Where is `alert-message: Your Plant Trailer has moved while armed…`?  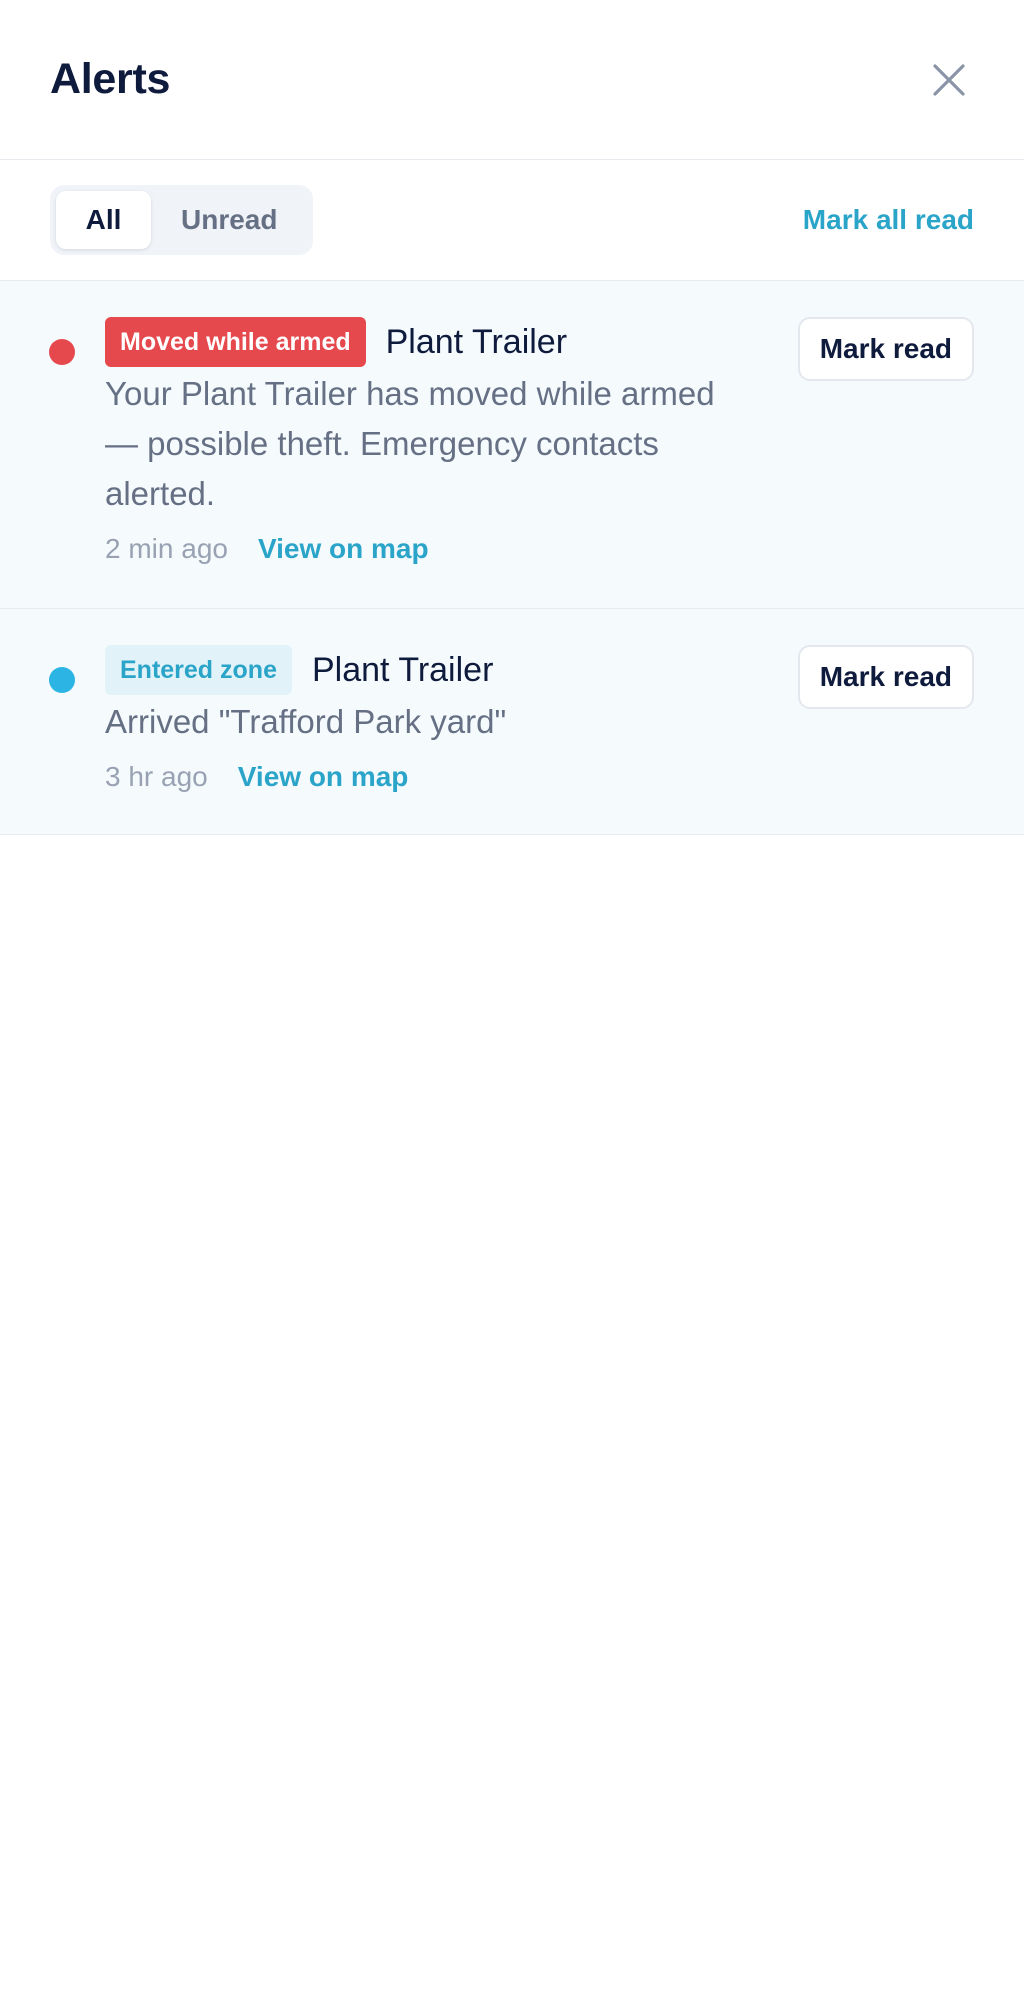 alert-message: Your Plant Trailer has moved while armed… is located at coordinates (410, 443).